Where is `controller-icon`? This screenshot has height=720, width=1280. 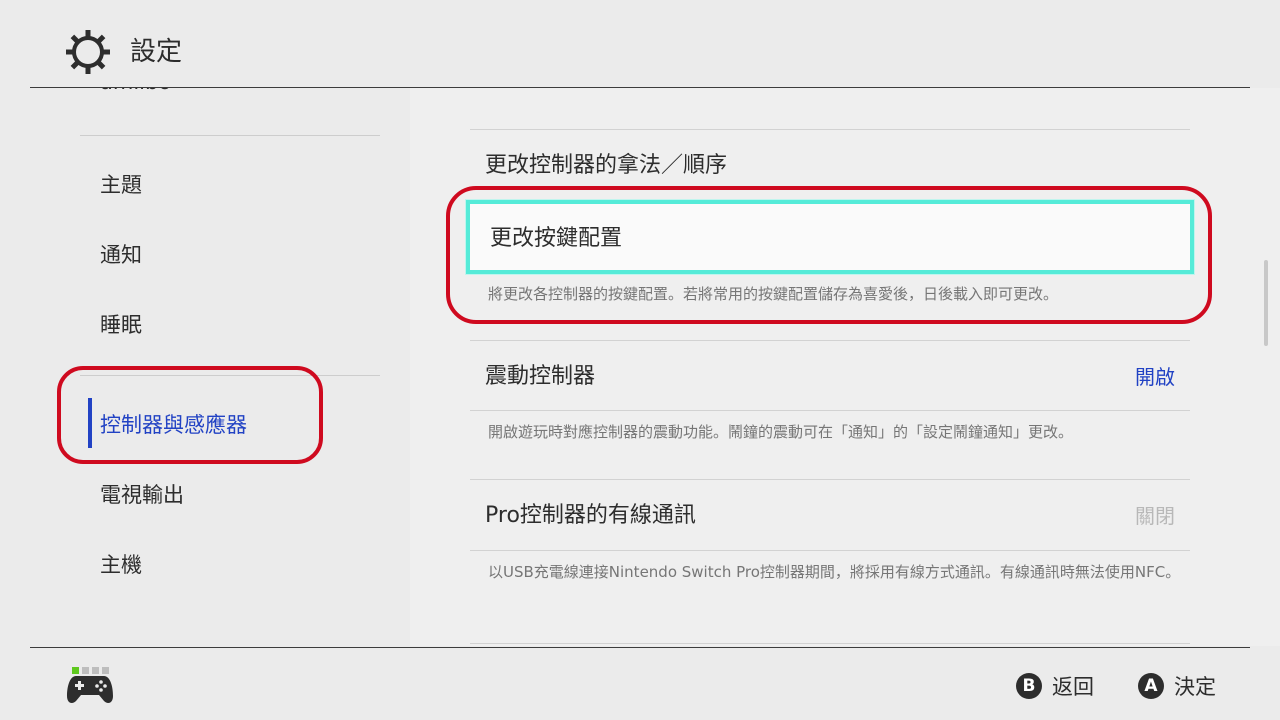 controller-icon is located at coordinates (90, 690).